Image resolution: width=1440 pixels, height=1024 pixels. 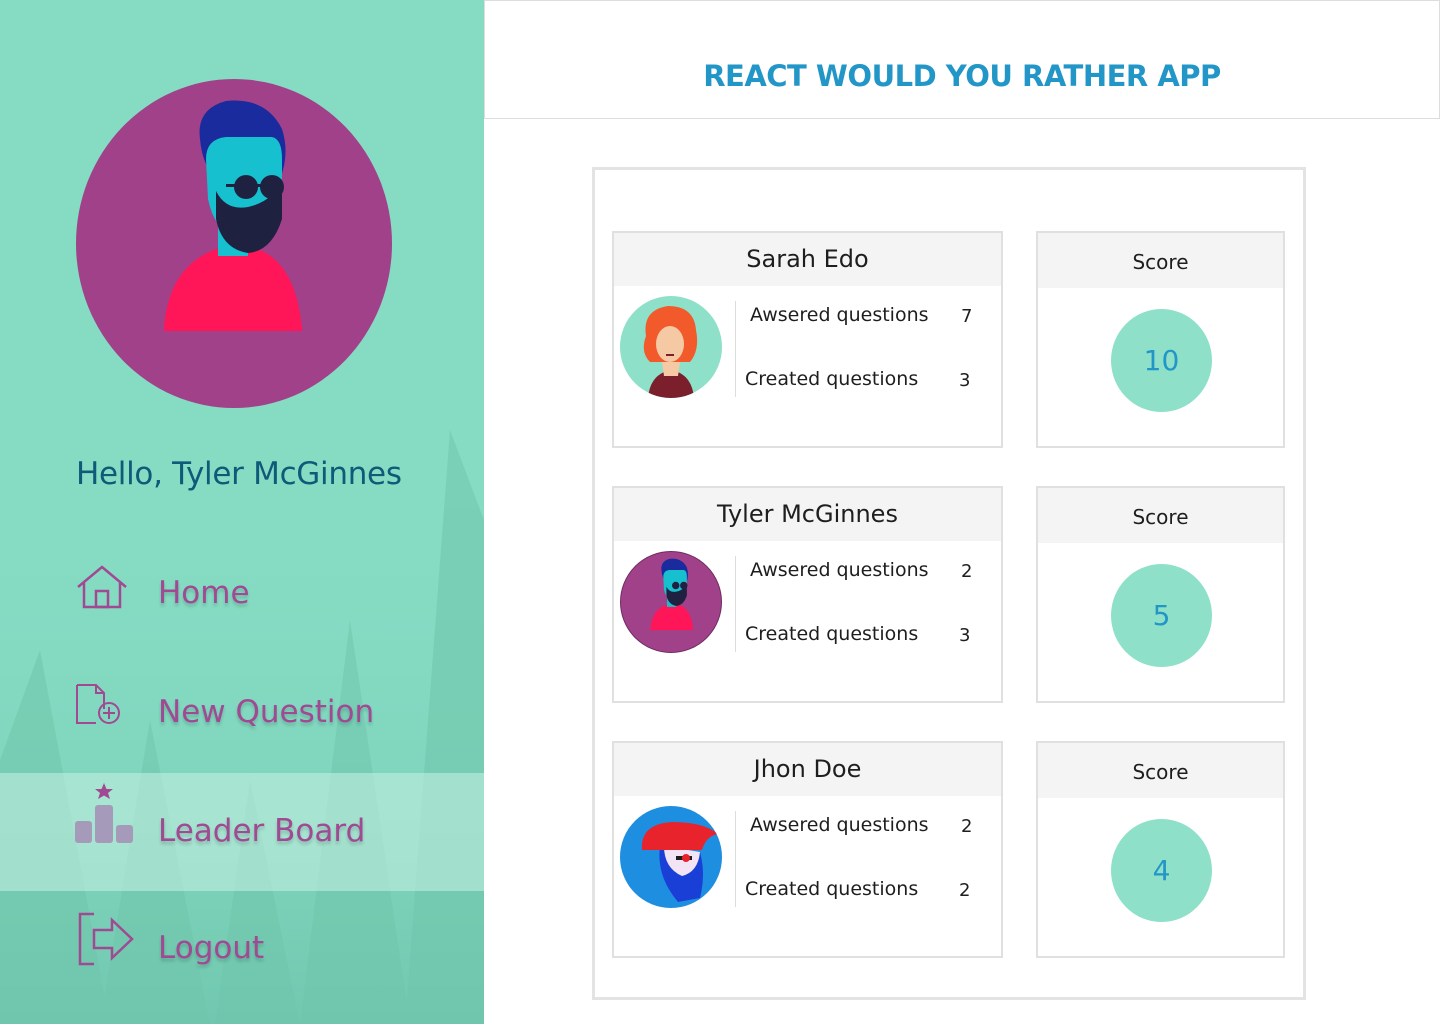 I want to click on nav-label-leader-board: Leader Board, so click(x=262, y=831).